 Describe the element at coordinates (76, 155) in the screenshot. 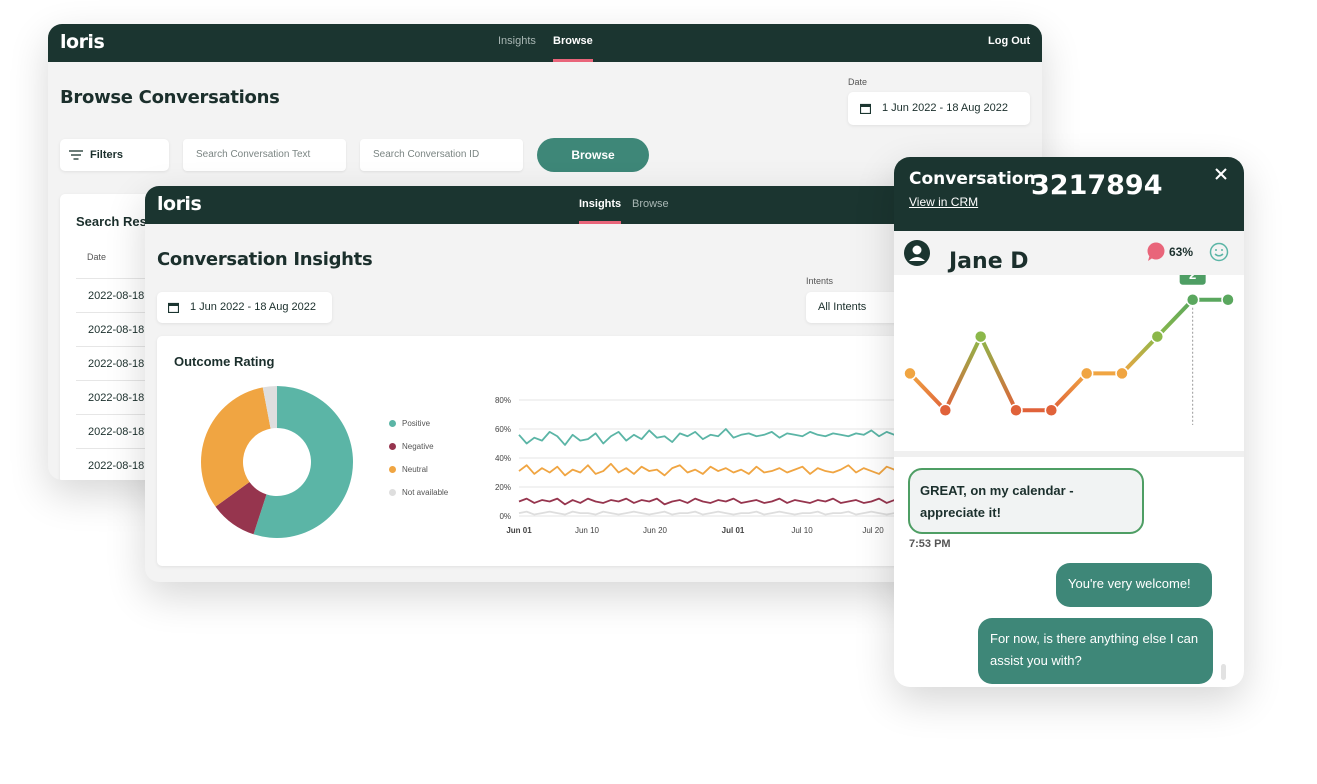

I see `filter-icon` at that location.